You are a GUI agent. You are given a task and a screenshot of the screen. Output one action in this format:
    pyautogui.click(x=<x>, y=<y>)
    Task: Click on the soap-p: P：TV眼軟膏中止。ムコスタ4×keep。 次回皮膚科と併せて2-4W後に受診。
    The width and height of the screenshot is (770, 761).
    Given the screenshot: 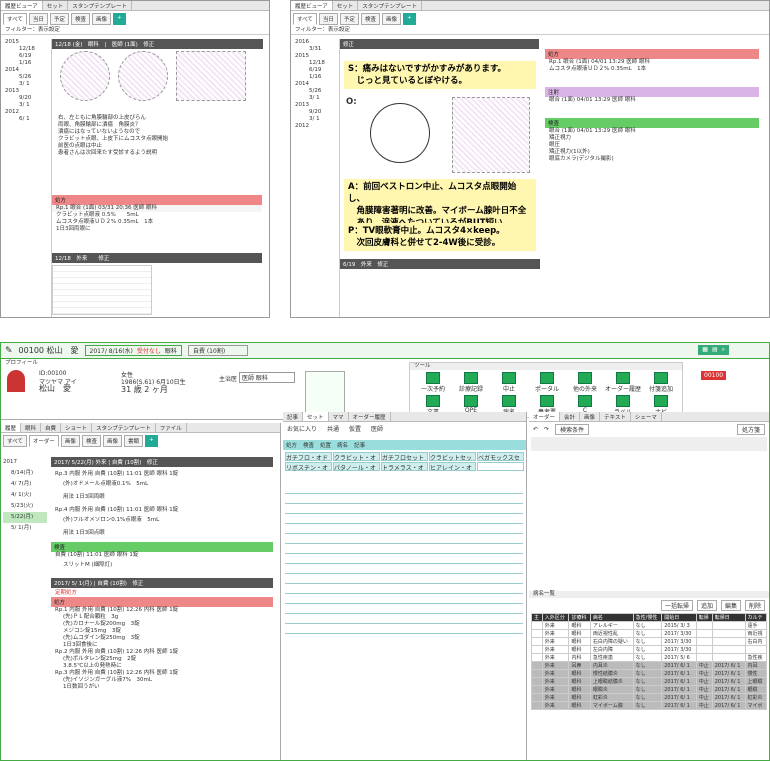 What is the action you would take?
    pyautogui.click(x=440, y=237)
    